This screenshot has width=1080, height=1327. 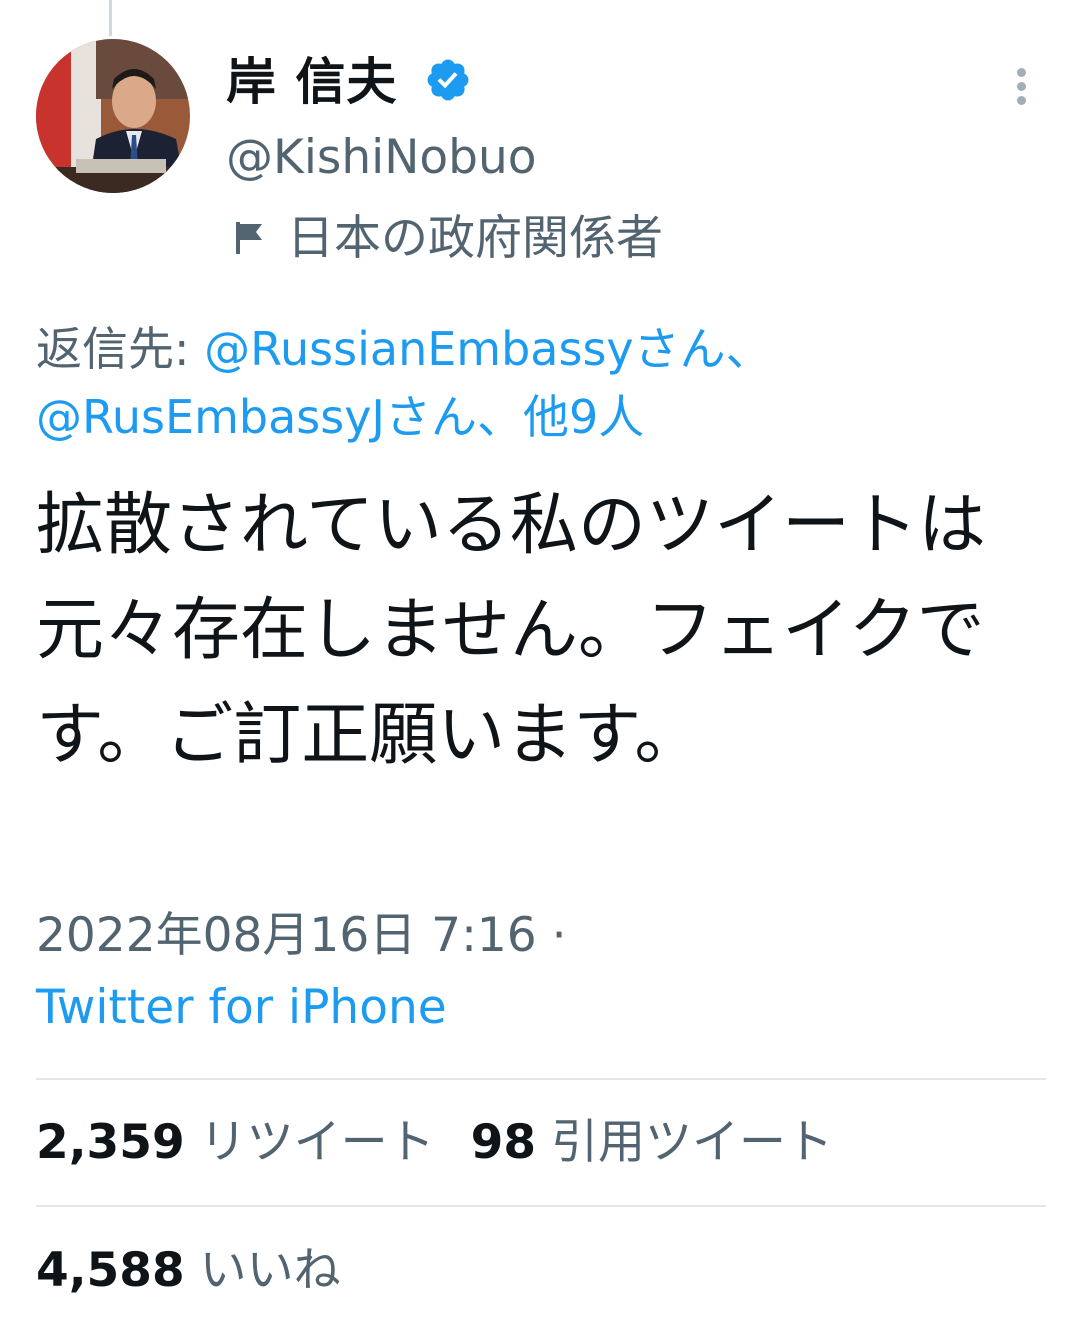 I want to click on quotes-stat: 98 引用ツイート, so click(x=652, y=1142).